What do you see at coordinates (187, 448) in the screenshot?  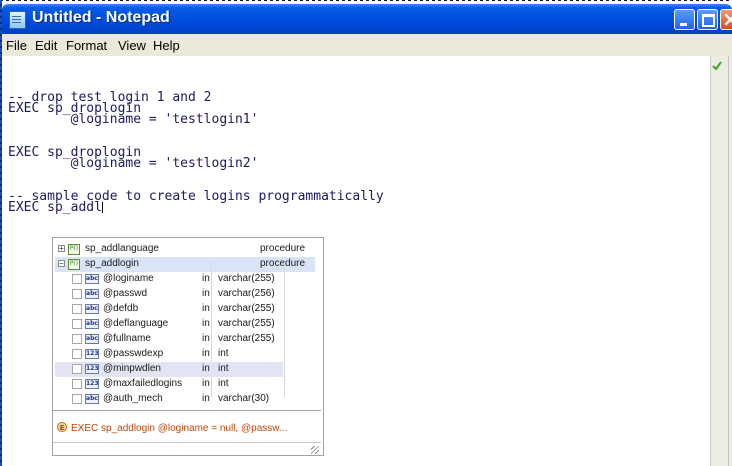 I see `popup-status-bar` at bounding box center [187, 448].